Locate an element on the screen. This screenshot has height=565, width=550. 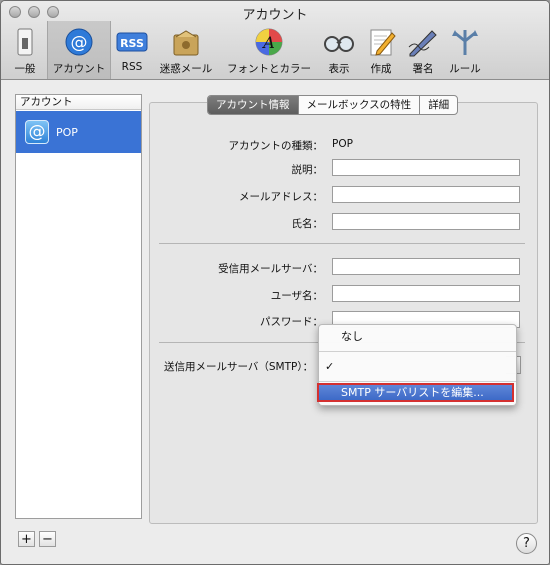
toolbar-label: RSS is located at coordinates (132, 67).